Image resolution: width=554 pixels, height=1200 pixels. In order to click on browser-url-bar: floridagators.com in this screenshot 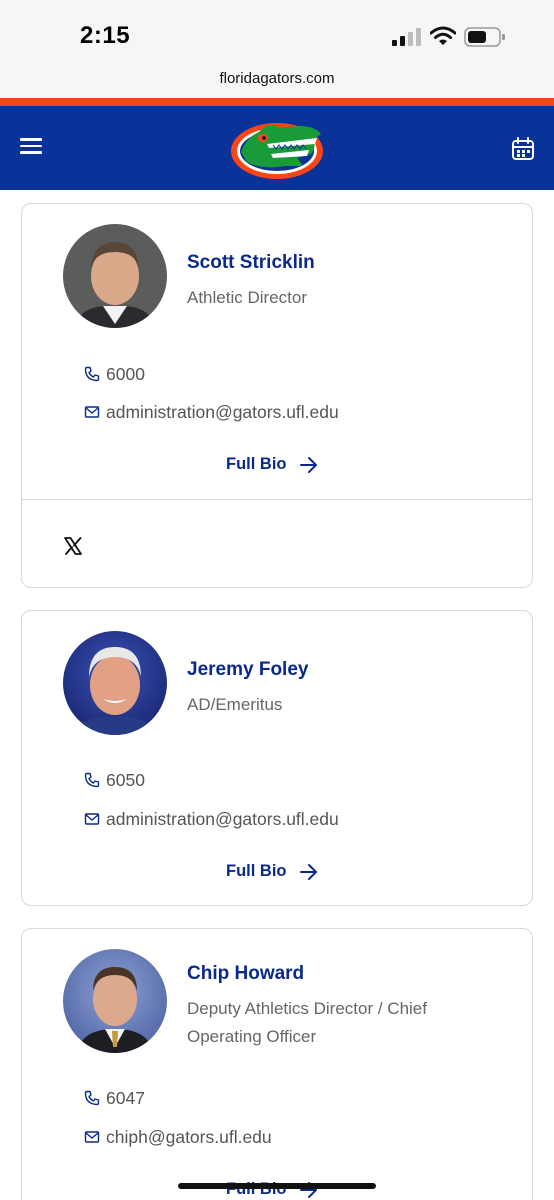, I will do `click(277, 81)`.